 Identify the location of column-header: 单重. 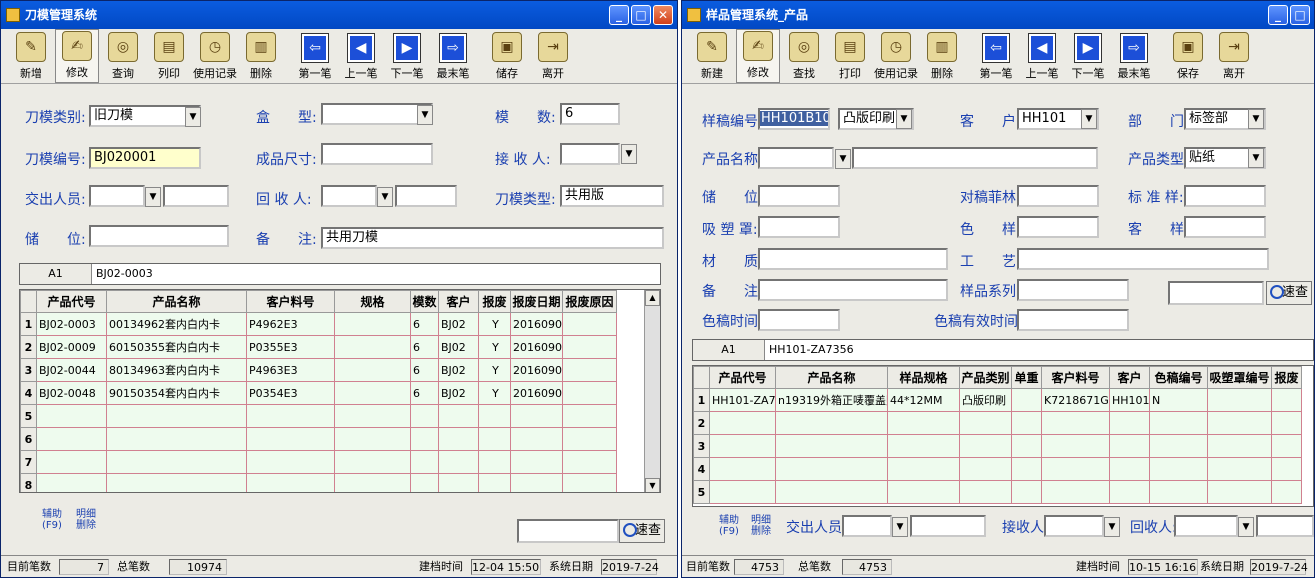
(1026, 377).